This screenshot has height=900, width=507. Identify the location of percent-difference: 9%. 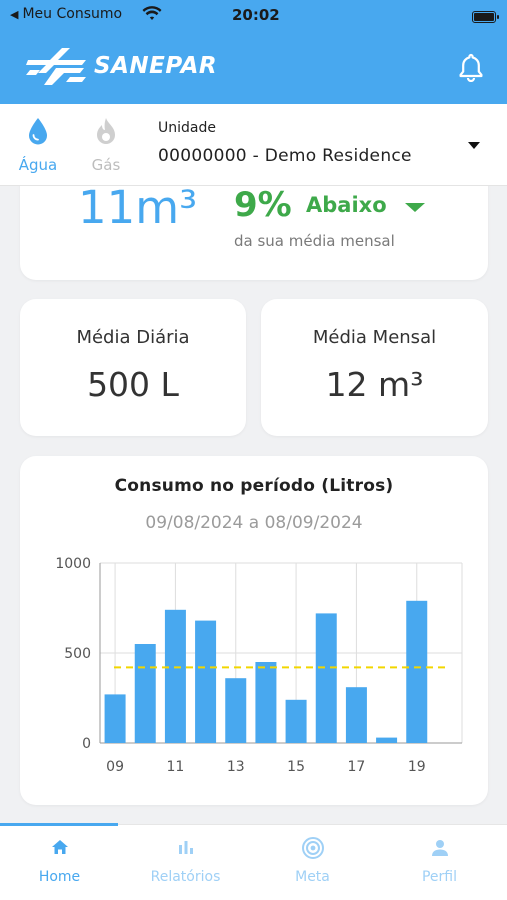
(263, 205).